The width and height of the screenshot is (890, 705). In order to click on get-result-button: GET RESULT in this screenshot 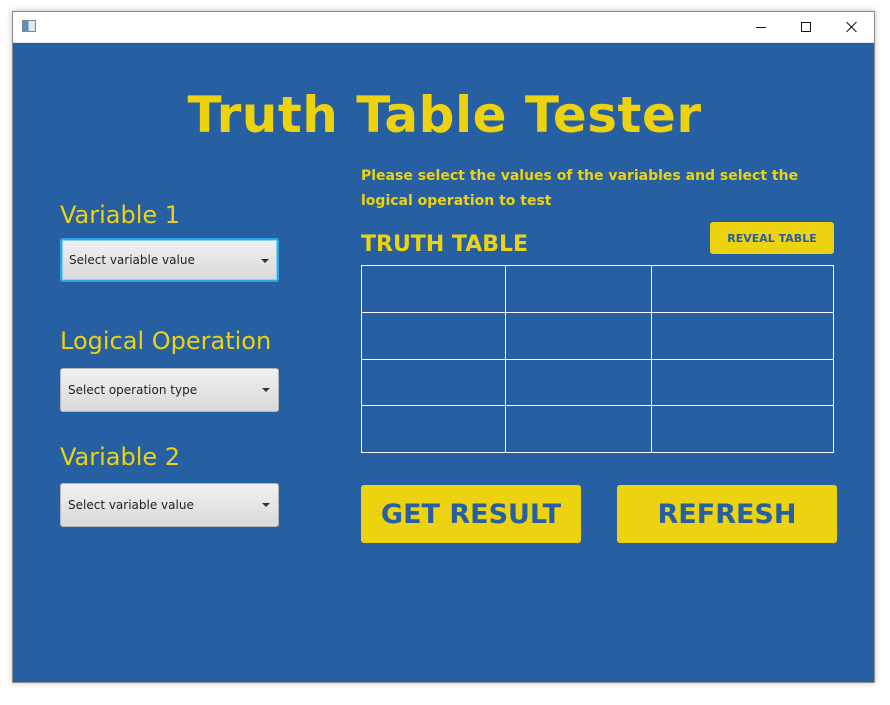, I will do `click(471, 514)`.